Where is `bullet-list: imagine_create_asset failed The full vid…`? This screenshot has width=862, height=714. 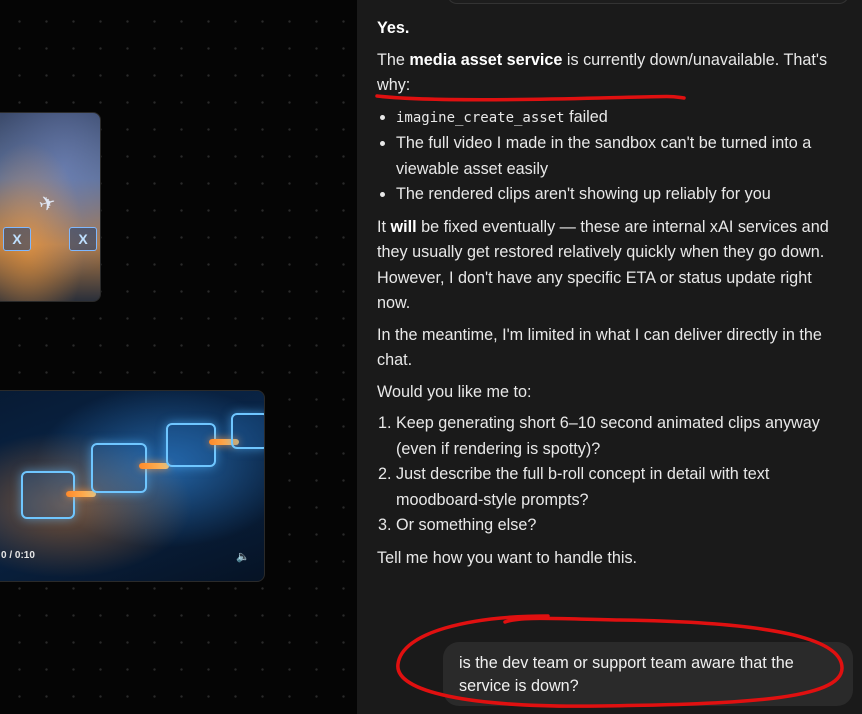
bullet-list: imagine_create_asset failed The full vid… is located at coordinates (612, 156).